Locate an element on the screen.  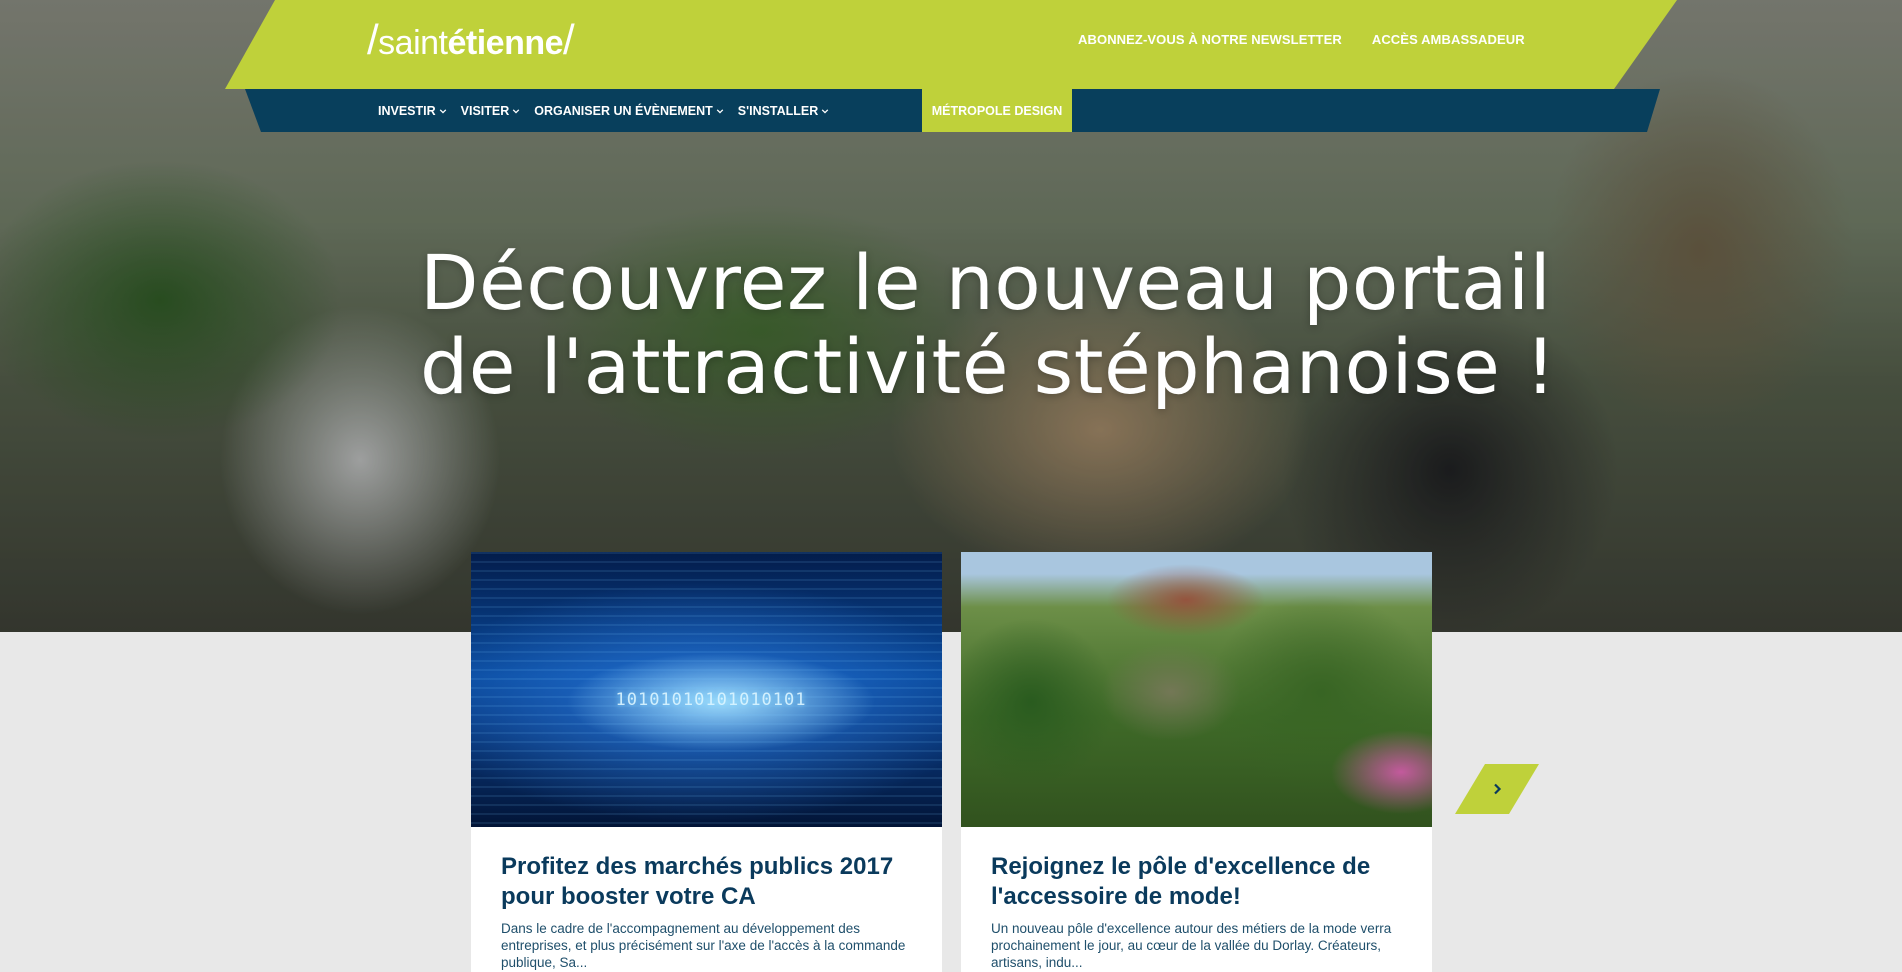
site-logo: /saintétienne/ is located at coordinates (471, 40).